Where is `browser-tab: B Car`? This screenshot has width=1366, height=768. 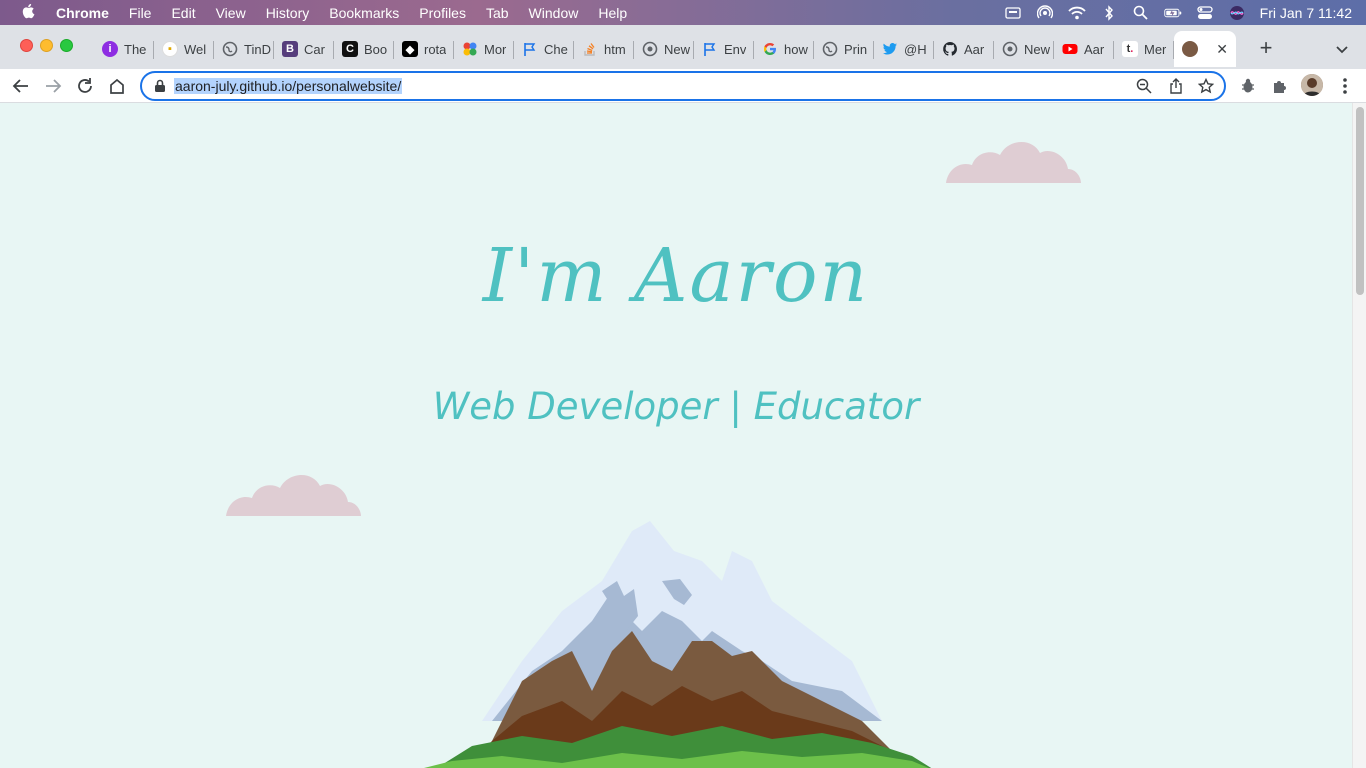 browser-tab: B Car is located at coordinates (304, 49).